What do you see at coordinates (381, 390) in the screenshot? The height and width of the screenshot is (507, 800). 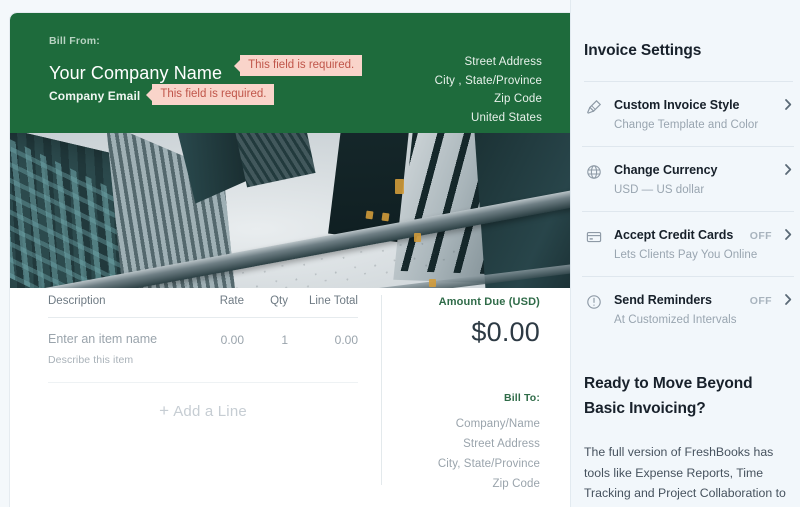 I see `vertical-divider` at bounding box center [381, 390].